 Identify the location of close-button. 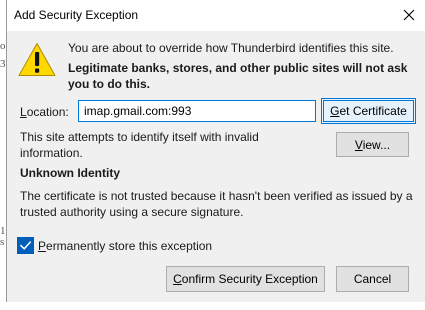
(409, 15).